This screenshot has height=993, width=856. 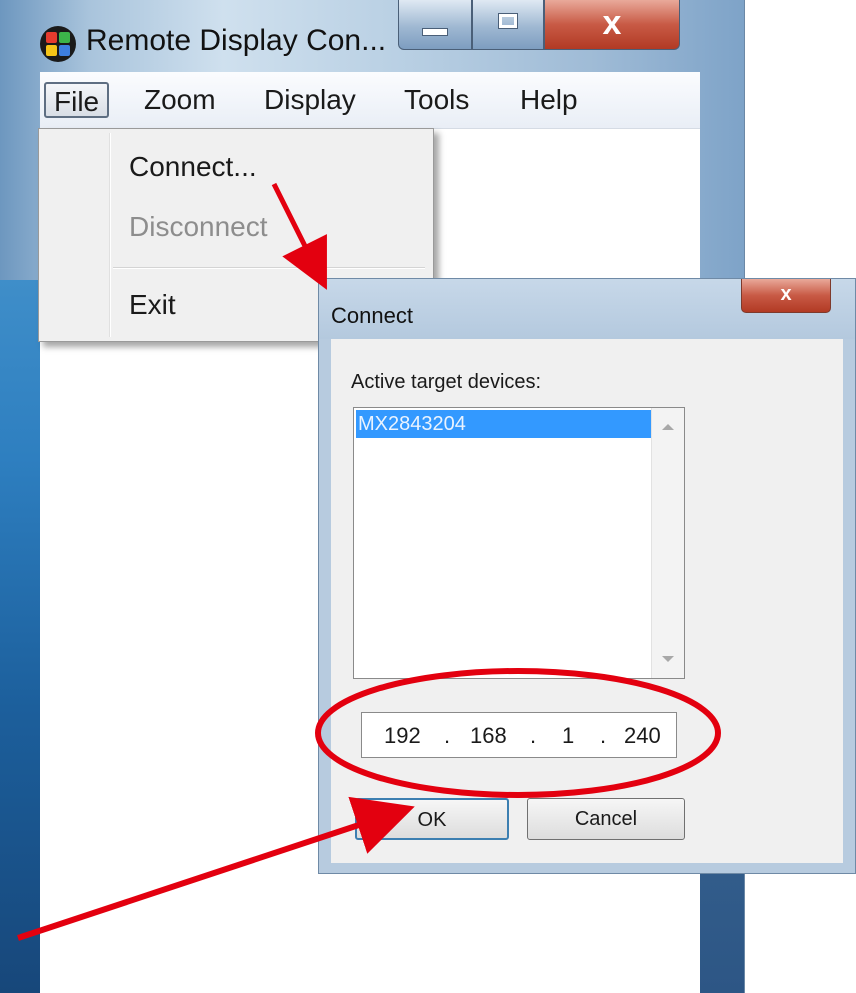 I want to click on close-button: x, so click(x=612, y=25).